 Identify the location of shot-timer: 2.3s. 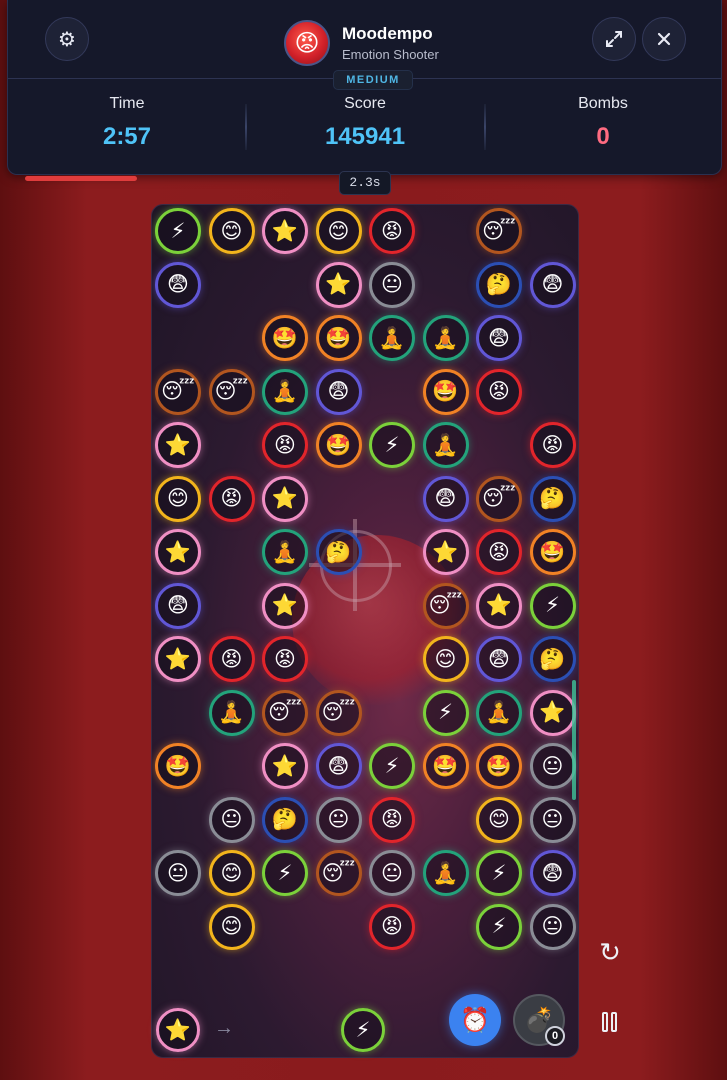
(365, 183).